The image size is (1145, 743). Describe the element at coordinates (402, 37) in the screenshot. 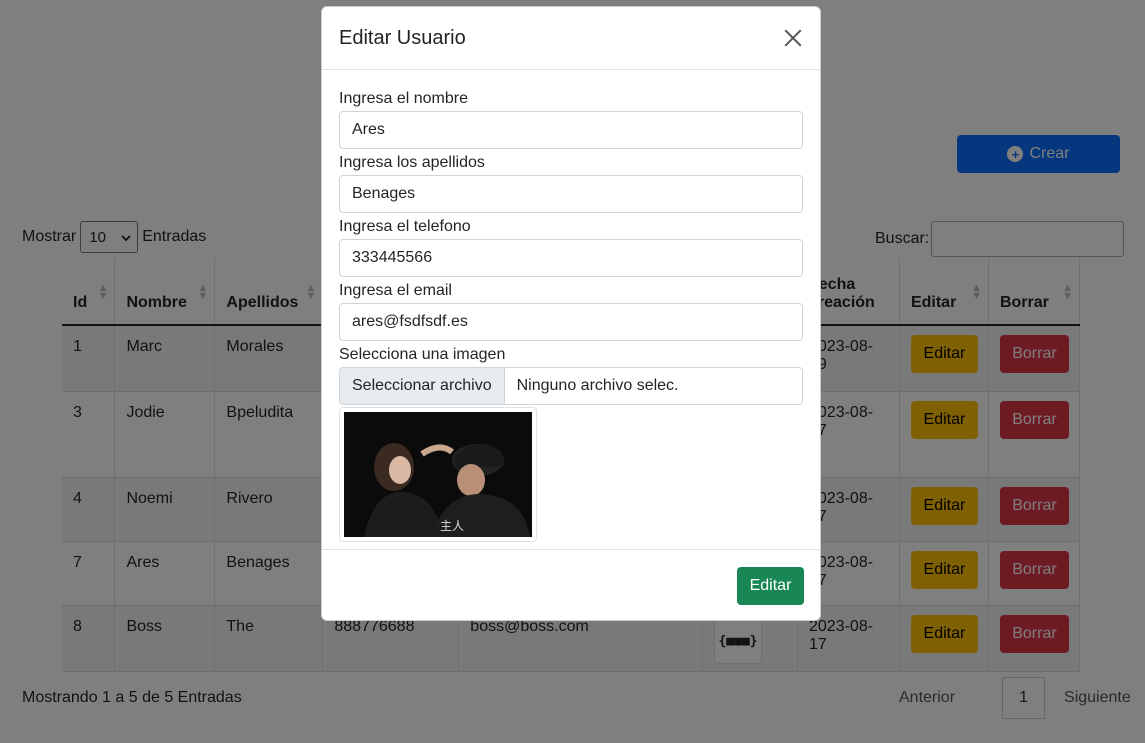

I see `modal-title: Editar Usuario` at that location.